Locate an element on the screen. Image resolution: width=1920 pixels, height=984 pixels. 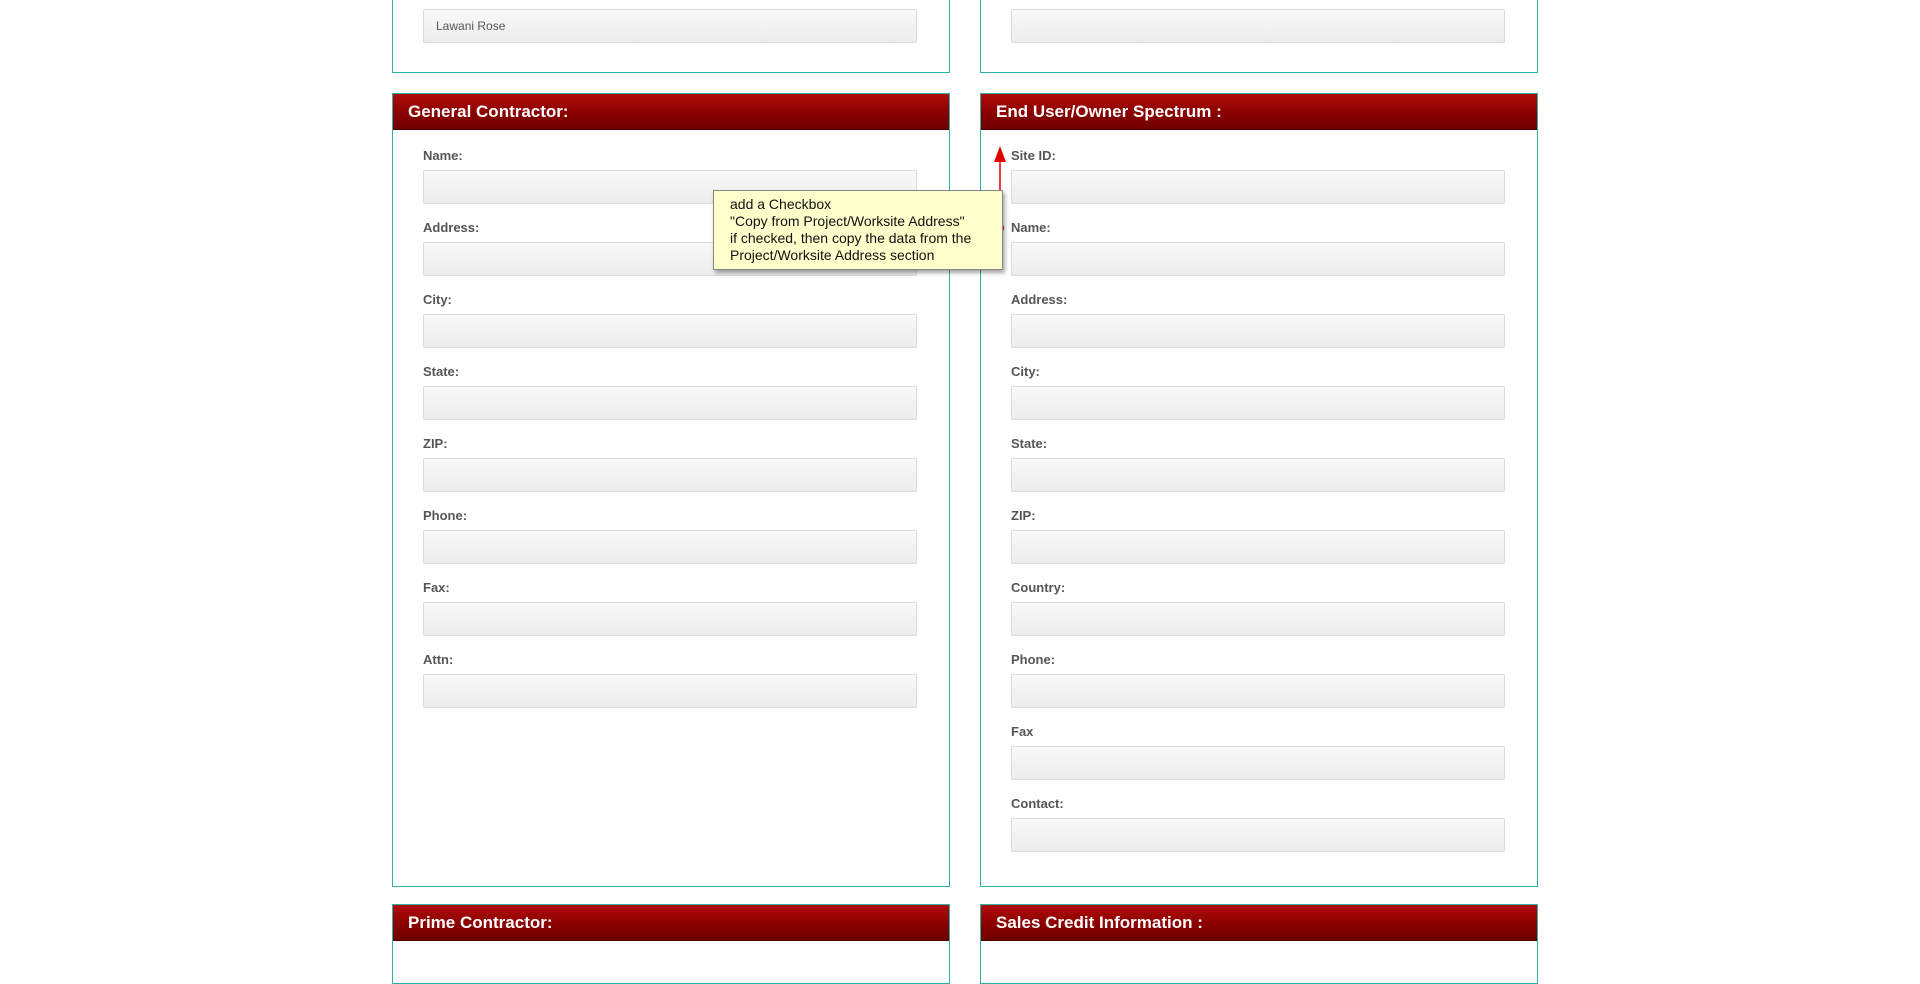
annotation-line: if checked, then copy the data from the is located at coordinates (851, 238).